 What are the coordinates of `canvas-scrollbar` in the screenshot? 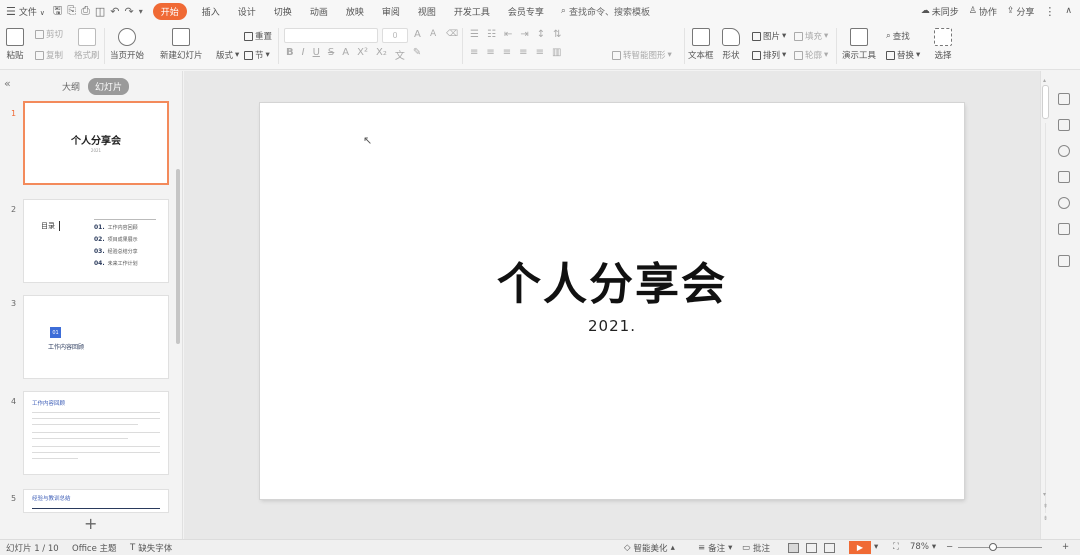 It's located at (1045, 102).